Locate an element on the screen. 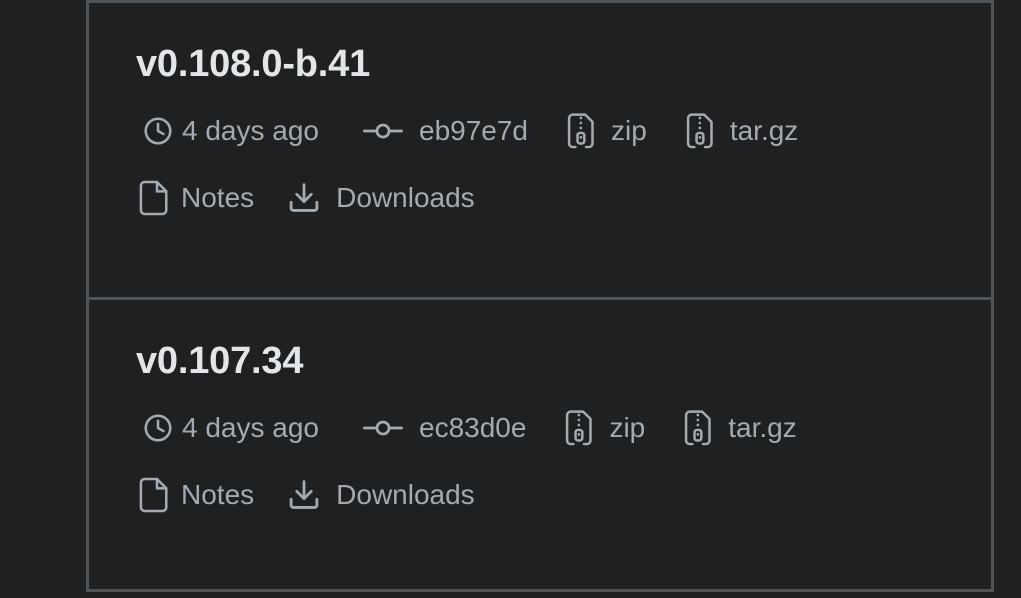 Image resolution: width=1021 pixels, height=598 pixels. release-version-title: v0.107.34 is located at coordinates (563, 361).